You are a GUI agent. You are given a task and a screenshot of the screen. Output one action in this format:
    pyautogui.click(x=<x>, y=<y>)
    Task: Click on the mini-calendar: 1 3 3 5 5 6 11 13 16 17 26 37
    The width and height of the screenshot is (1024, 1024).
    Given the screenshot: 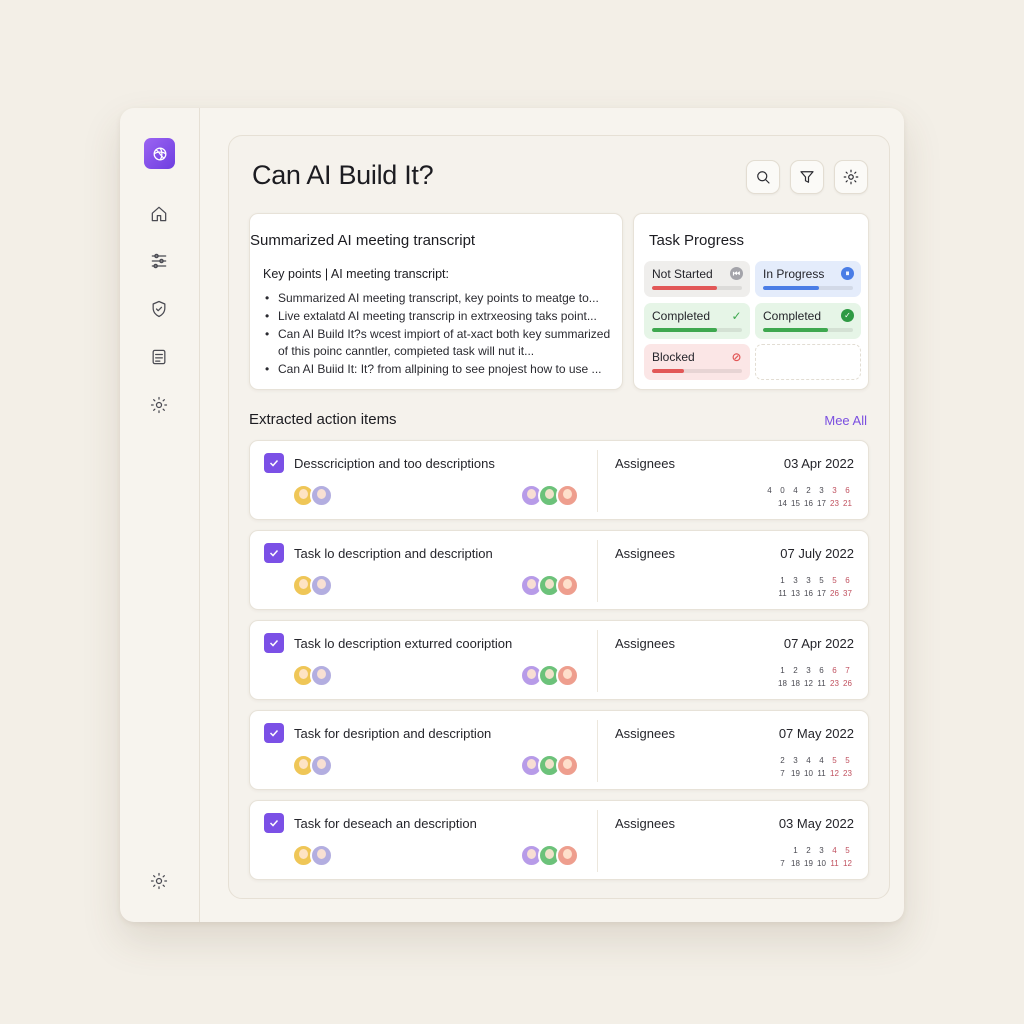 What is the action you would take?
    pyautogui.click(x=815, y=587)
    